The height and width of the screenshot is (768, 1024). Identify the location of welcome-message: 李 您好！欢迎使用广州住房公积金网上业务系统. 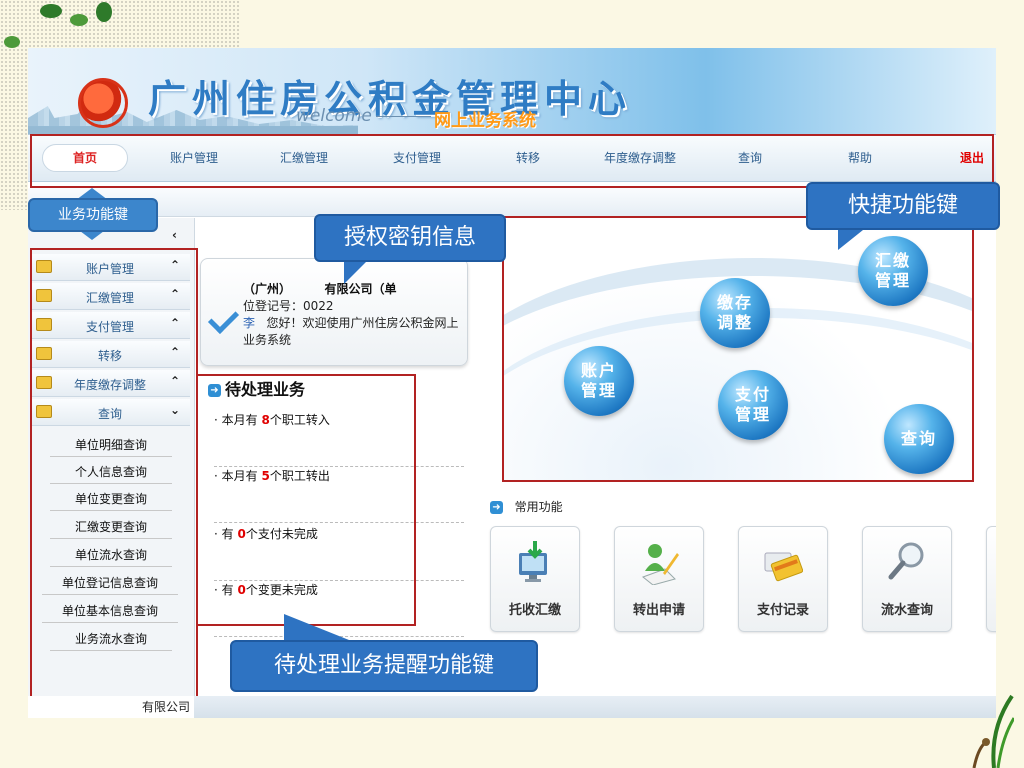
(351, 331).